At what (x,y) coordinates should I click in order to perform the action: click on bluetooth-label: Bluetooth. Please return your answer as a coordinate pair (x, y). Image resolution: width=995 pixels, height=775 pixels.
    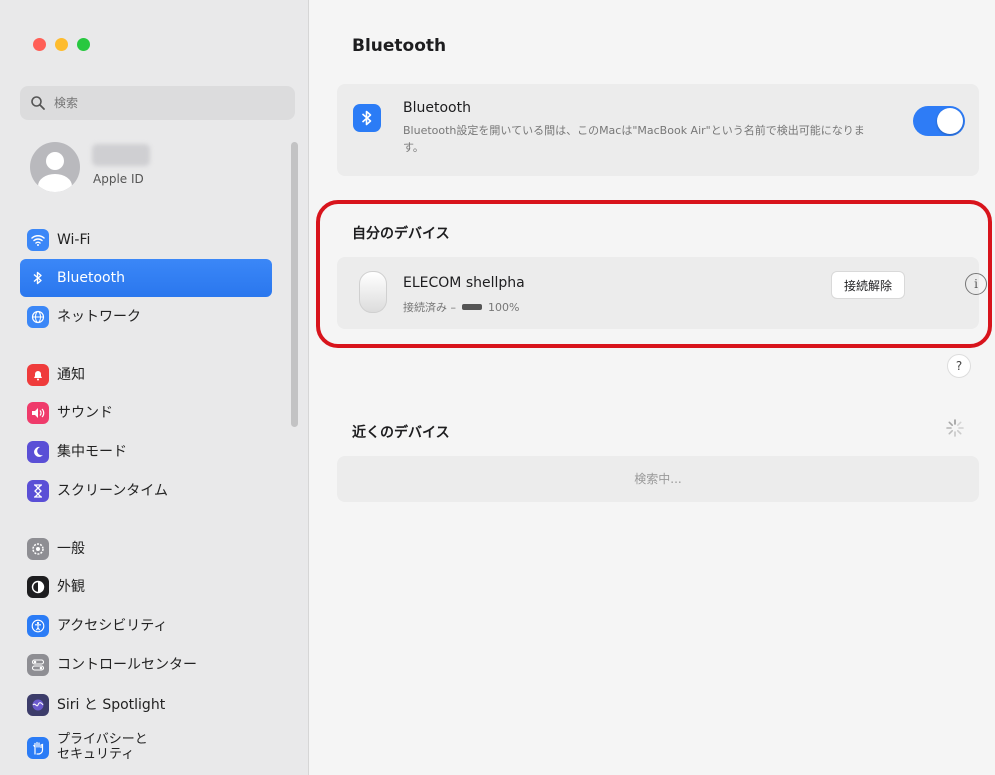
    Looking at the image, I should click on (437, 108).